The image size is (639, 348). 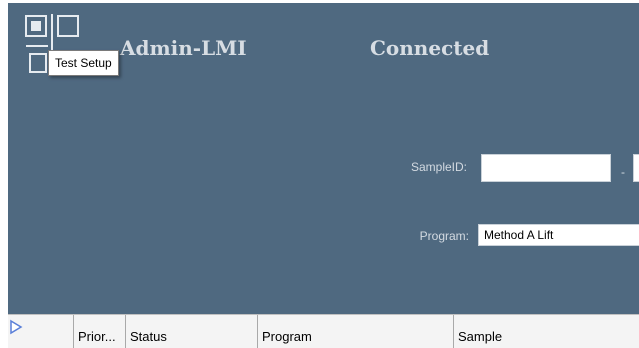 I want to click on sample-id-input, so click(x=546, y=168).